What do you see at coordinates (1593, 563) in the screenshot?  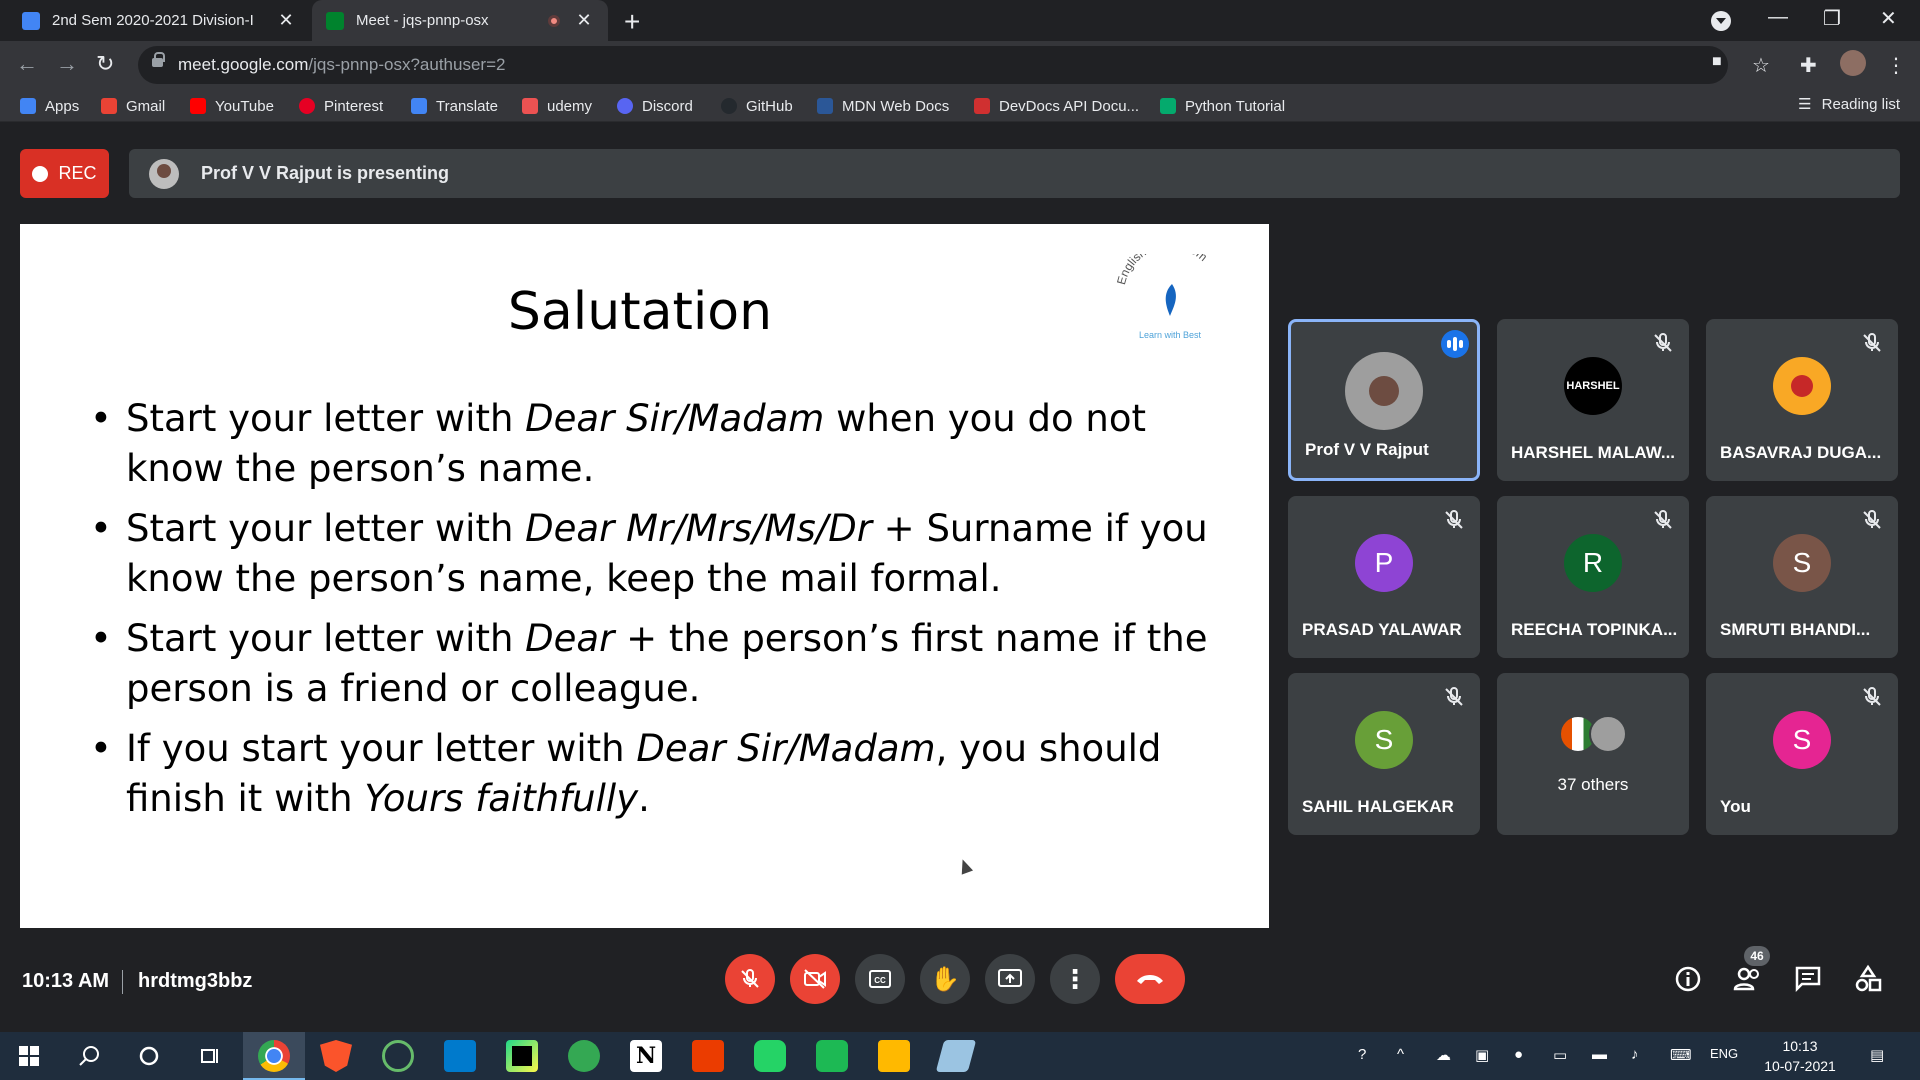 I see `participant-avatar: R` at bounding box center [1593, 563].